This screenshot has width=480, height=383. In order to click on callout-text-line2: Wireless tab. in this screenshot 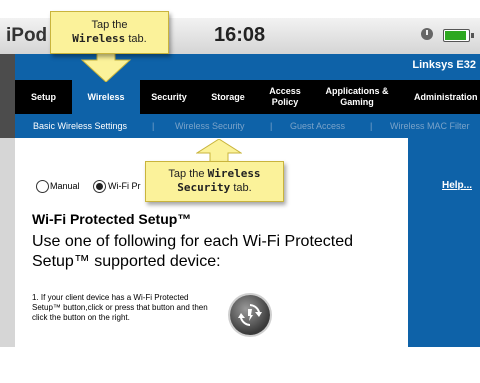, I will do `click(109, 39)`.